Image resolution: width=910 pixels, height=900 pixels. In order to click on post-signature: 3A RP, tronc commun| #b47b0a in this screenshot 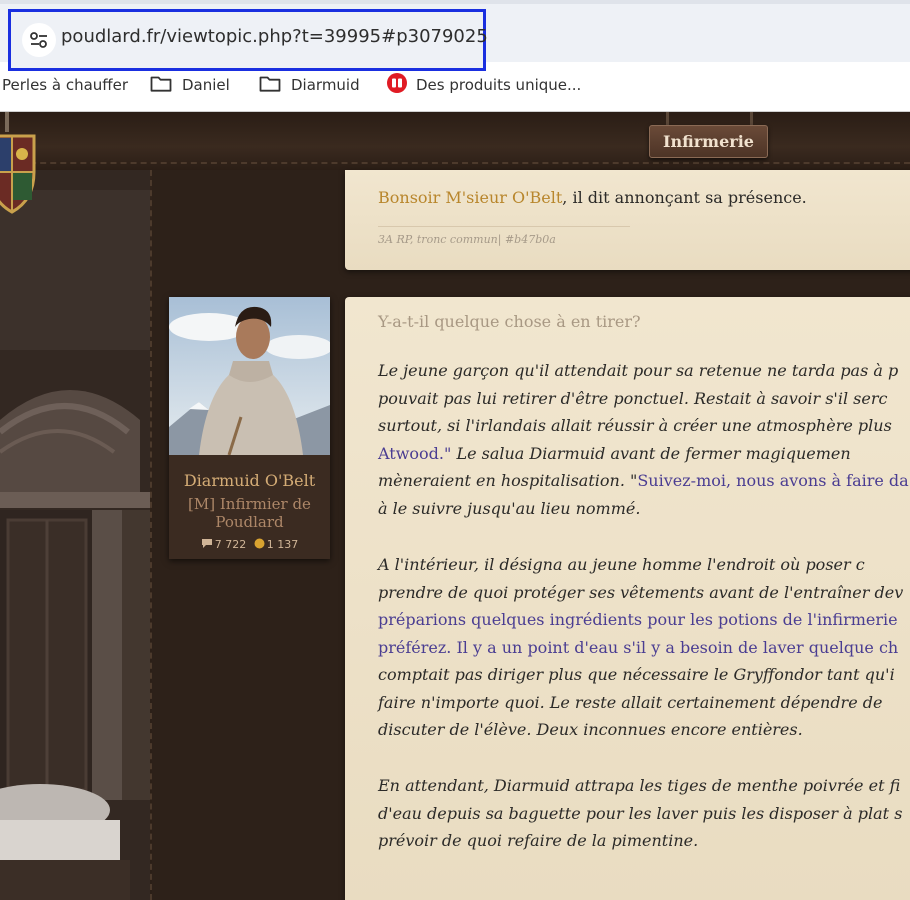, I will do `click(467, 239)`.